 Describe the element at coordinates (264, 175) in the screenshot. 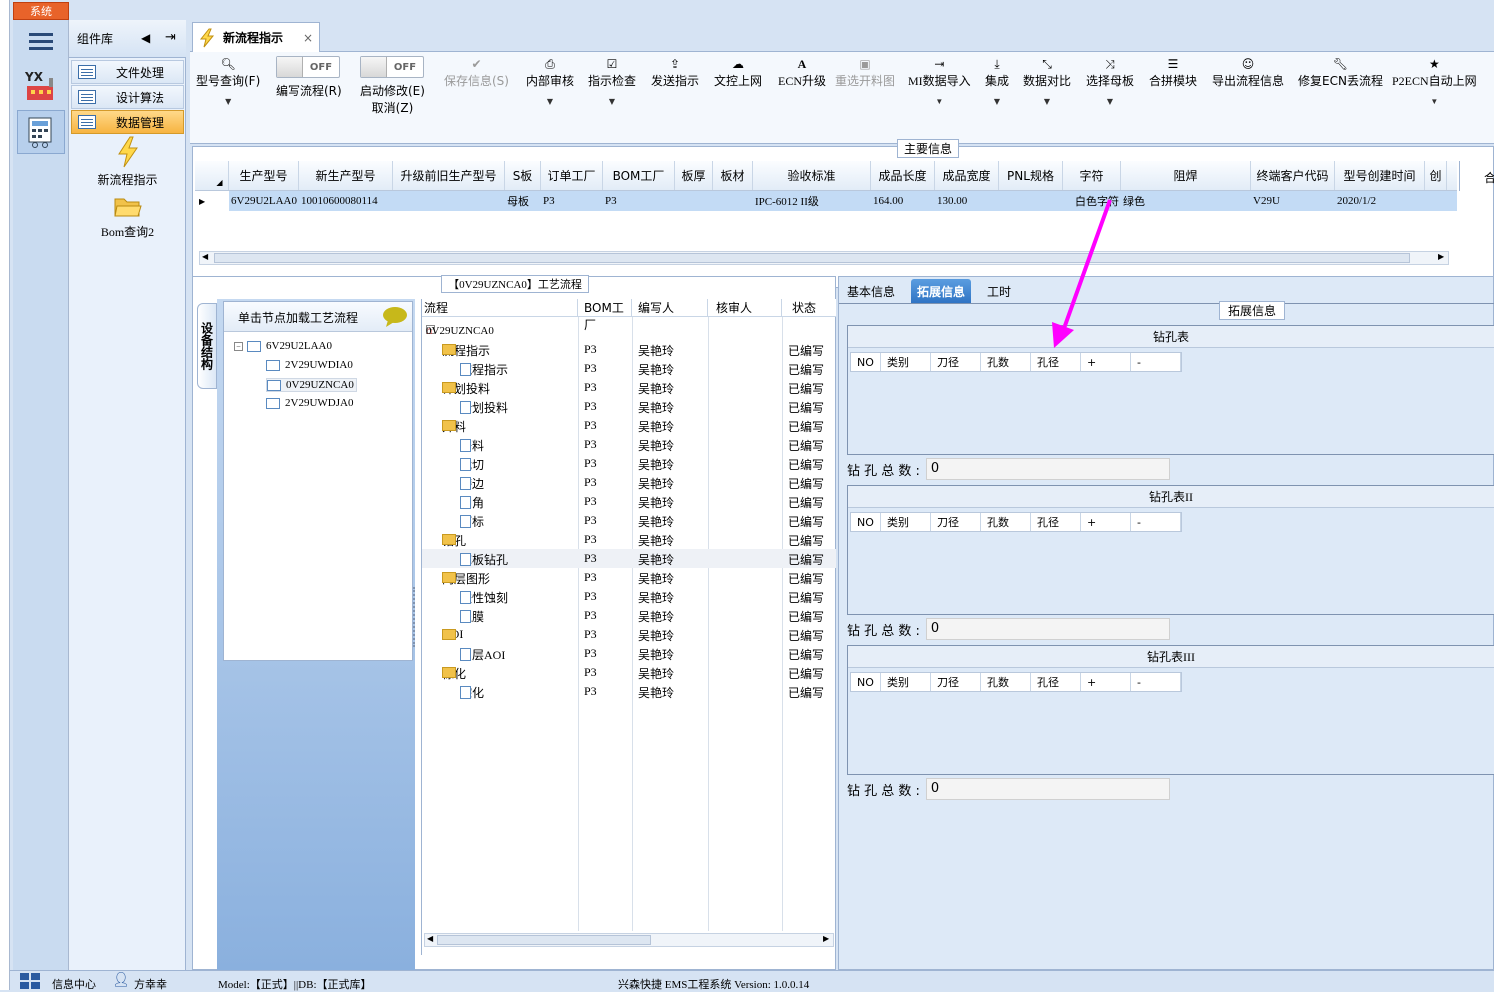

I see `col-header: 生产型号` at that location.